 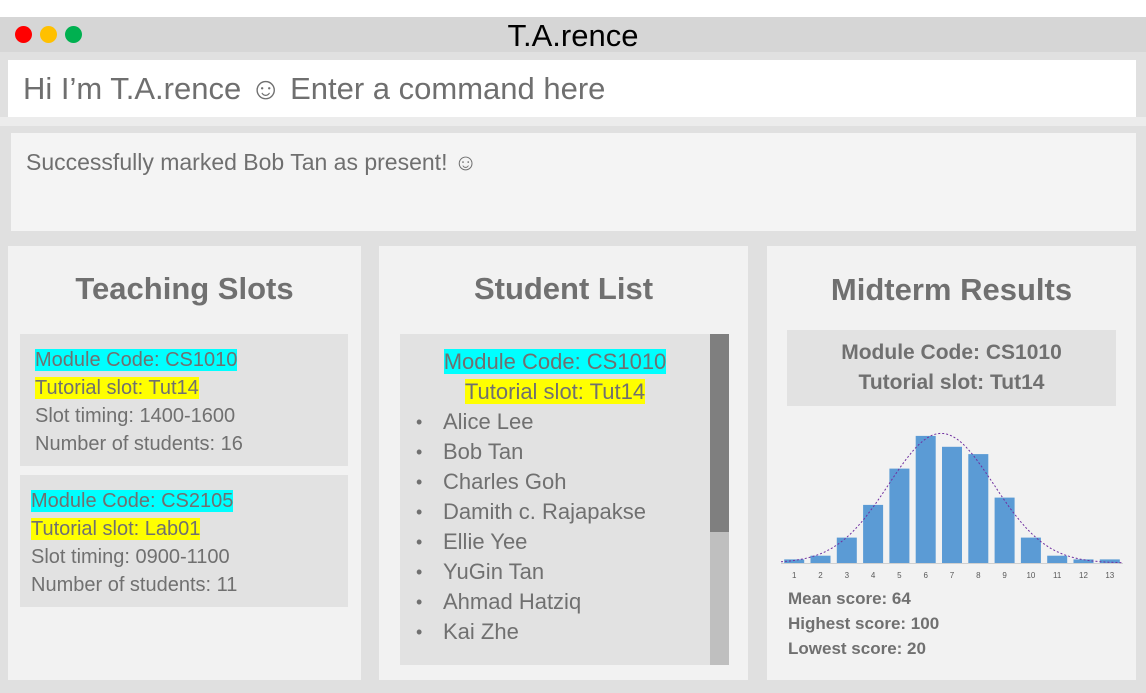 I want to click on slot-module-code: Module Code: CS2105, so click(x=132, y=501).